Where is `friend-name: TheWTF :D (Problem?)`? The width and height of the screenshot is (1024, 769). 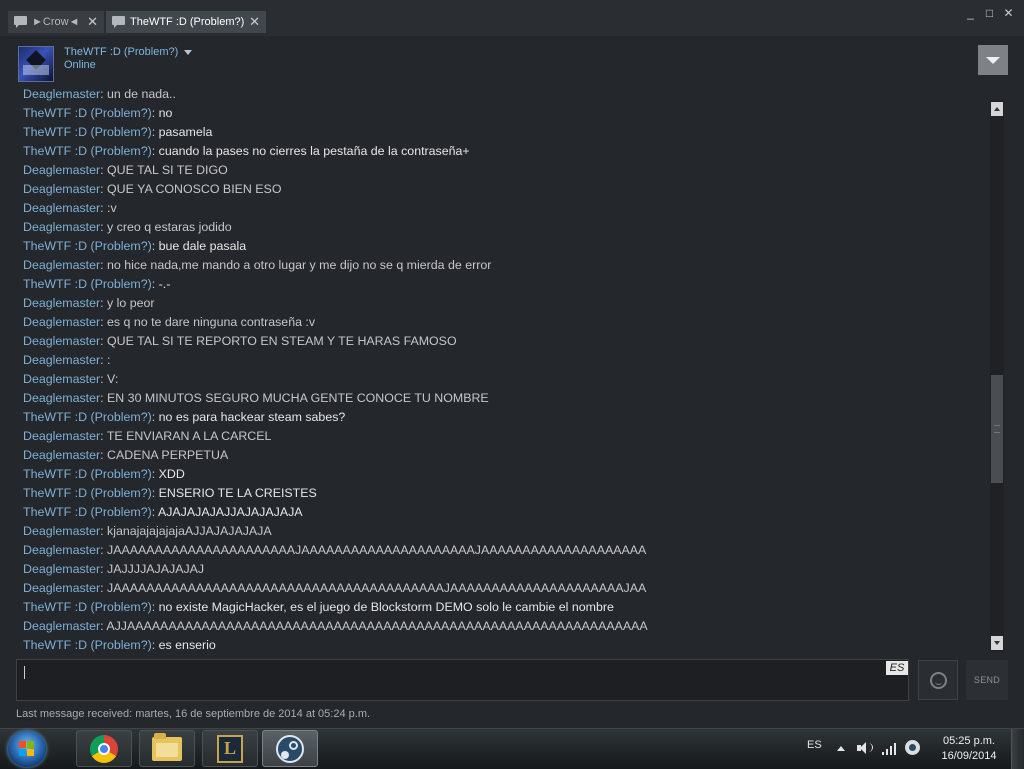 friend-name: TheWTF :D (Problem?) is located at coordinates (128, 52).